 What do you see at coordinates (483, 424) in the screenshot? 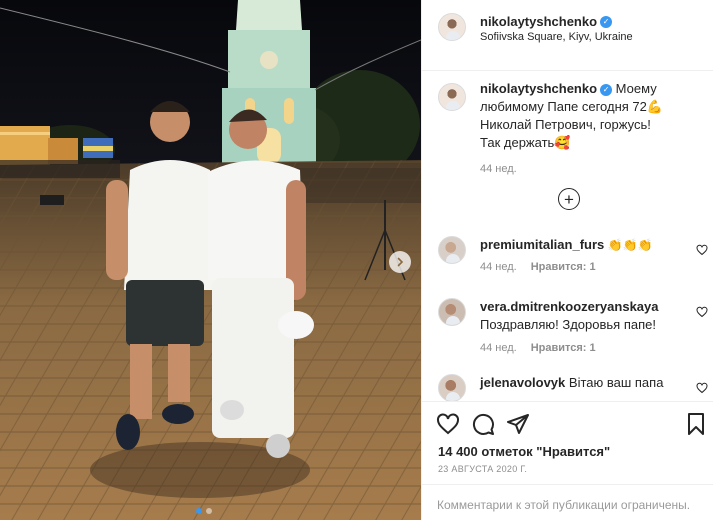
I see `comment-icon` at bounding box center [483, 424].